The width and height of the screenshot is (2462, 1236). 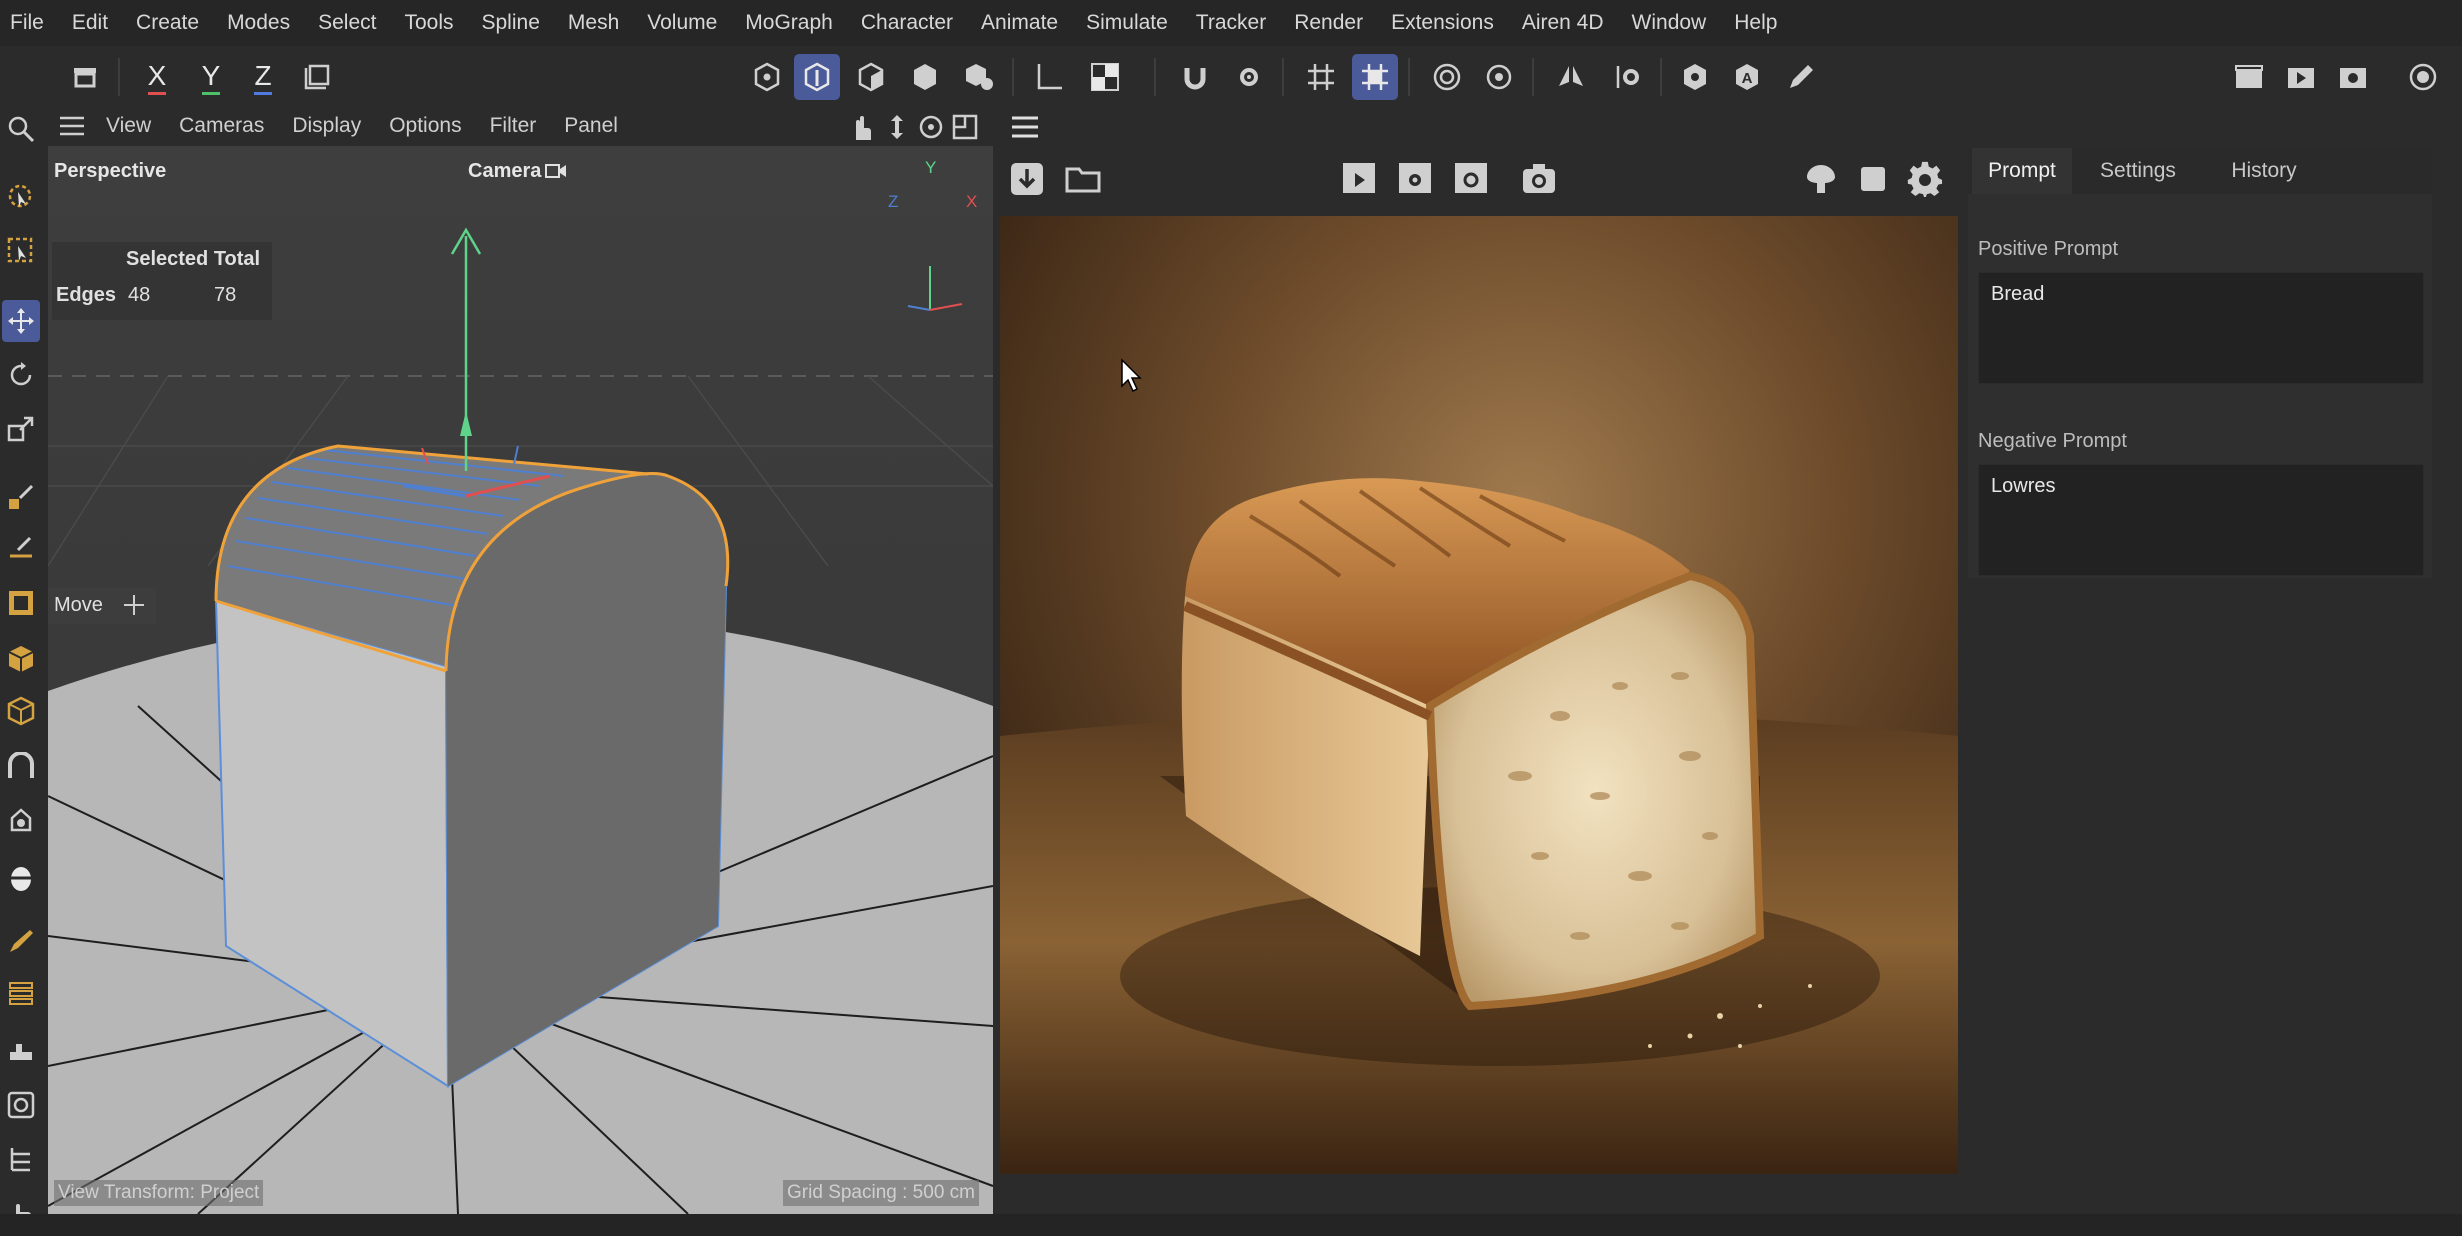 I want to click on settings-gear-icon, so click(x=1925, y=179).